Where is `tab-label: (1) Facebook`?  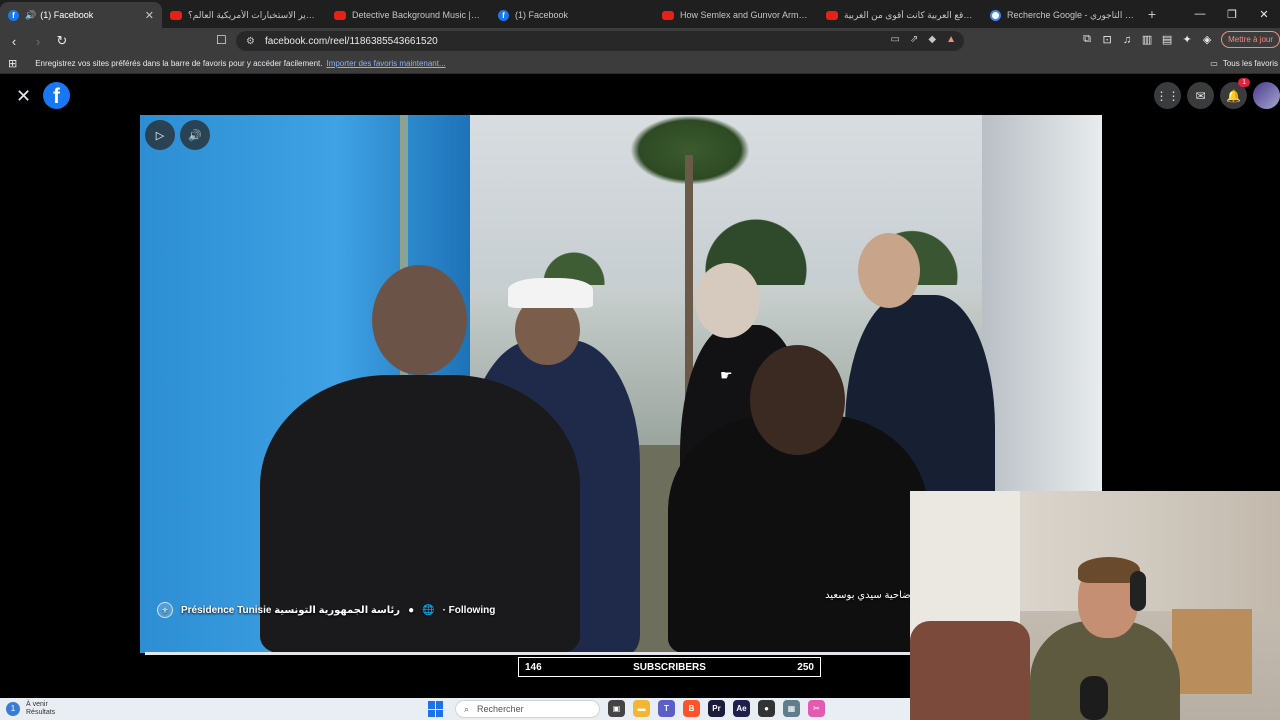 tab-label: (1) Facebook is located at coordinates (67, 15).